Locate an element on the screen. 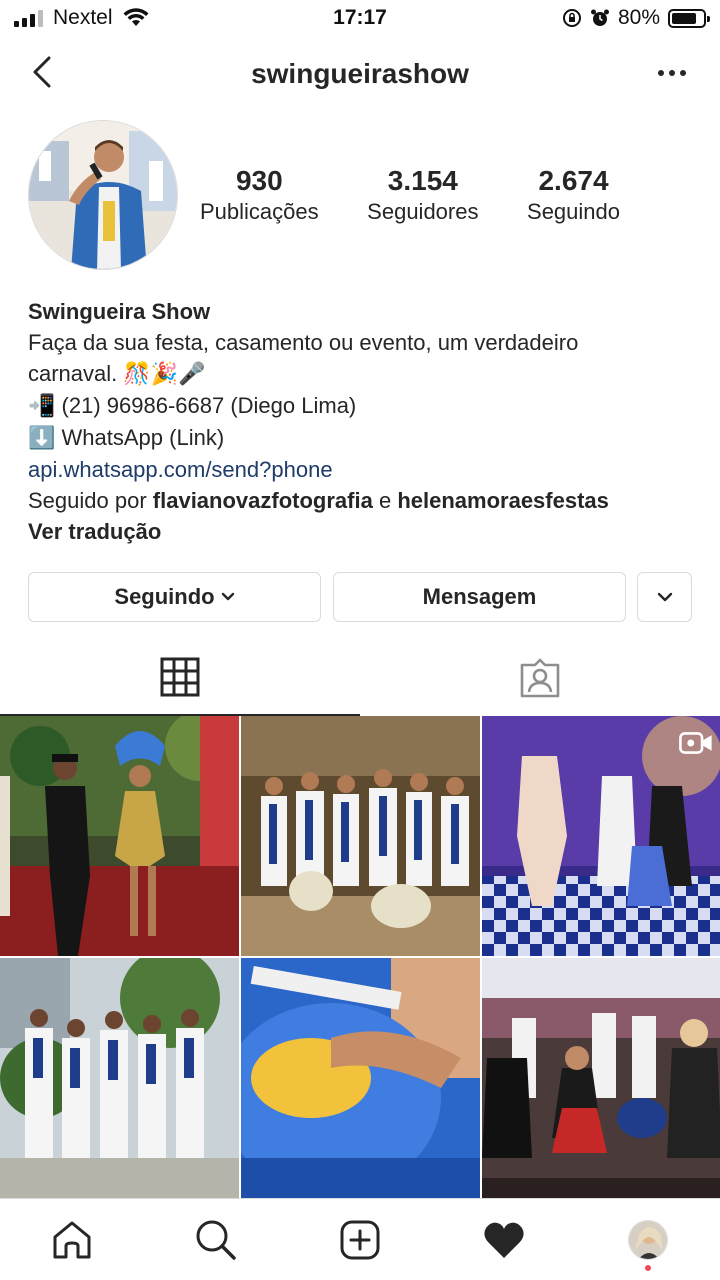 Image resolution: width=720 pixels, height=1280 pixels. bio-phone: (21) 96986-6687 (Diego Lima) is located at coordinates (209, 405).